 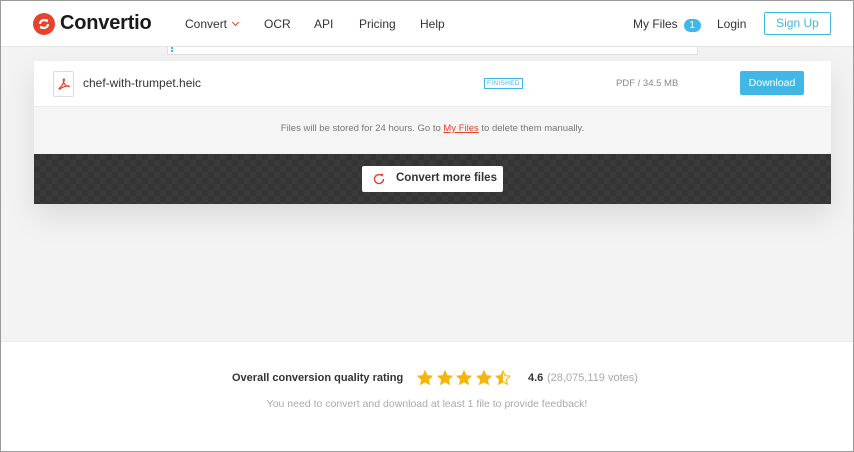 What do you see at coordinates (235, 22) in the screenshot?
I see `chevron-down-icon` at bounding box center [235, 22].